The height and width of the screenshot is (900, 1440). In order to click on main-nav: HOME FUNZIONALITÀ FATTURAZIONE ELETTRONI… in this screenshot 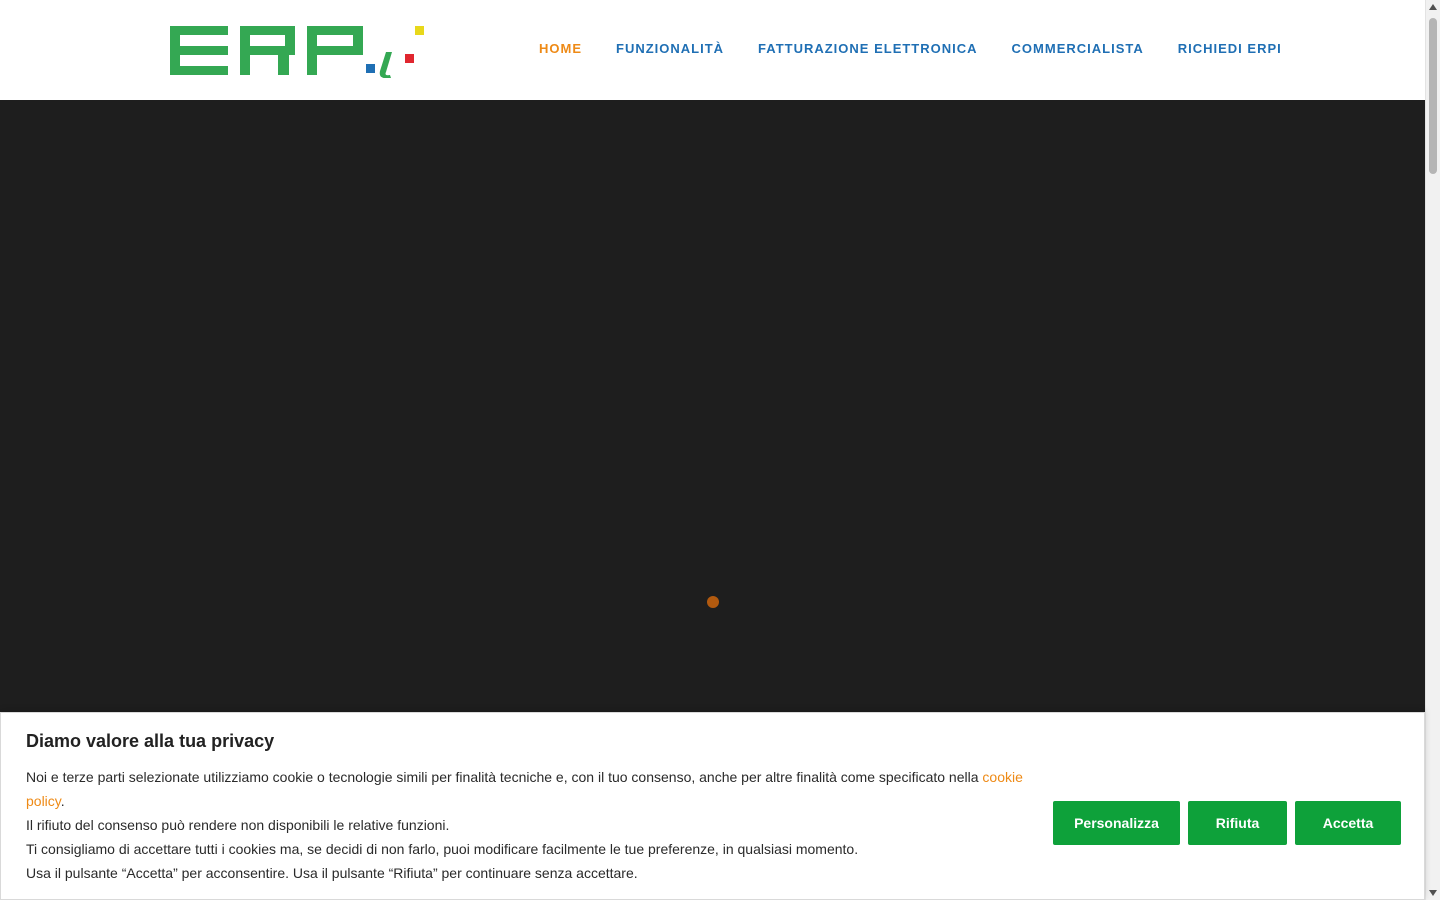, I will do `click(910, 49)`.